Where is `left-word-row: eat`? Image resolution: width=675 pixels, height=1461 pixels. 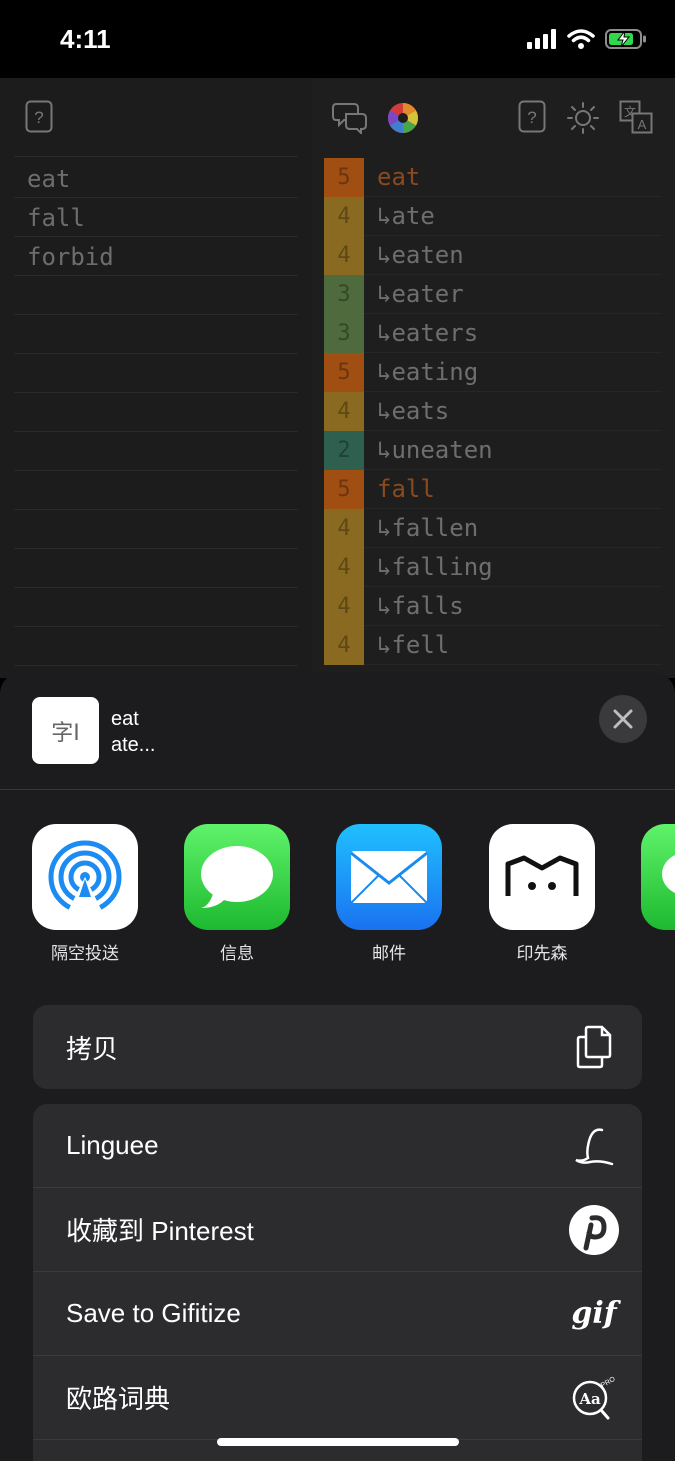
left-word-row: eat is located at coordinates (156, 178).